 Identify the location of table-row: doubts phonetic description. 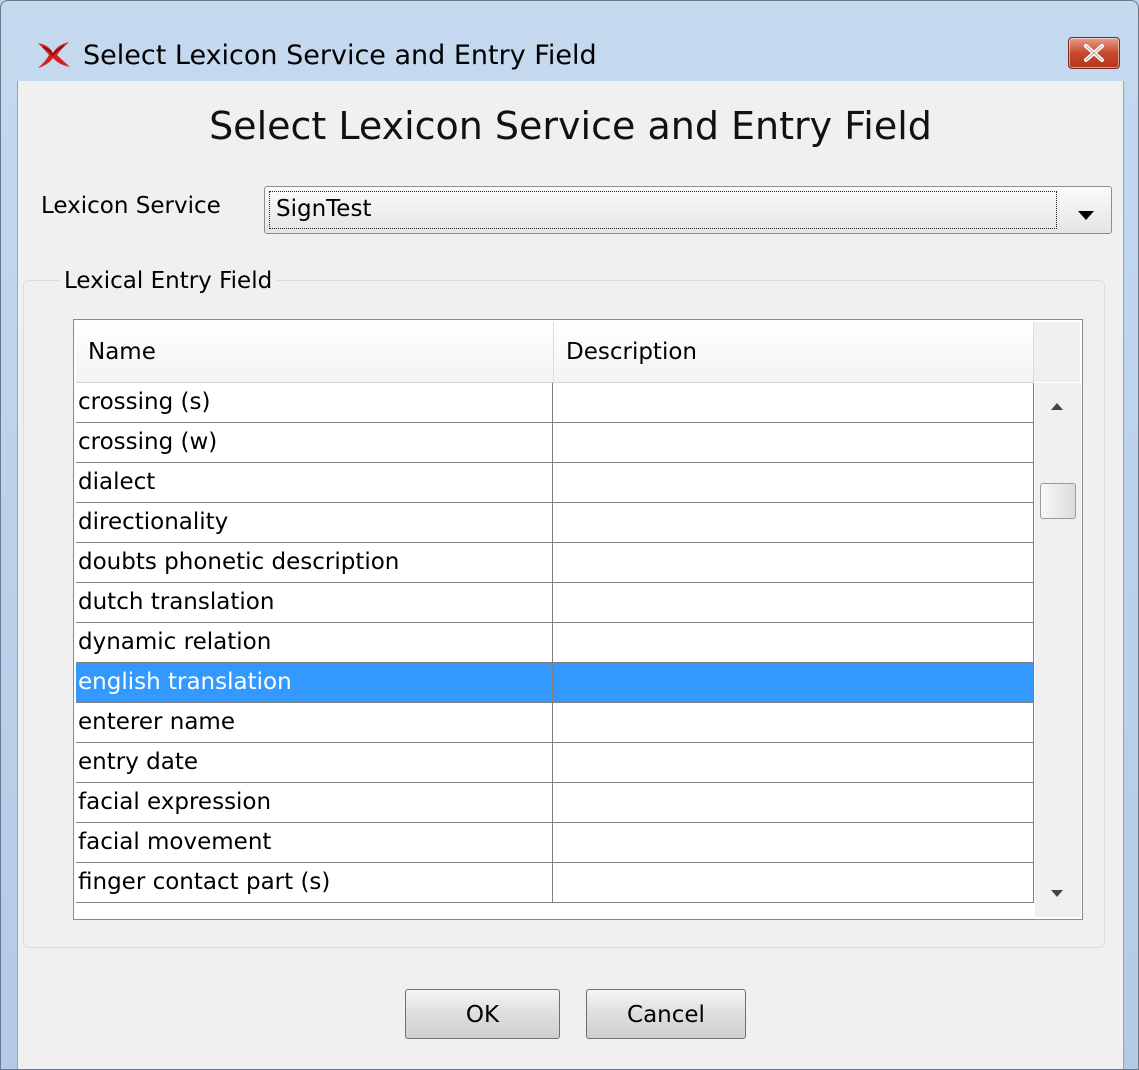
(555, 563).